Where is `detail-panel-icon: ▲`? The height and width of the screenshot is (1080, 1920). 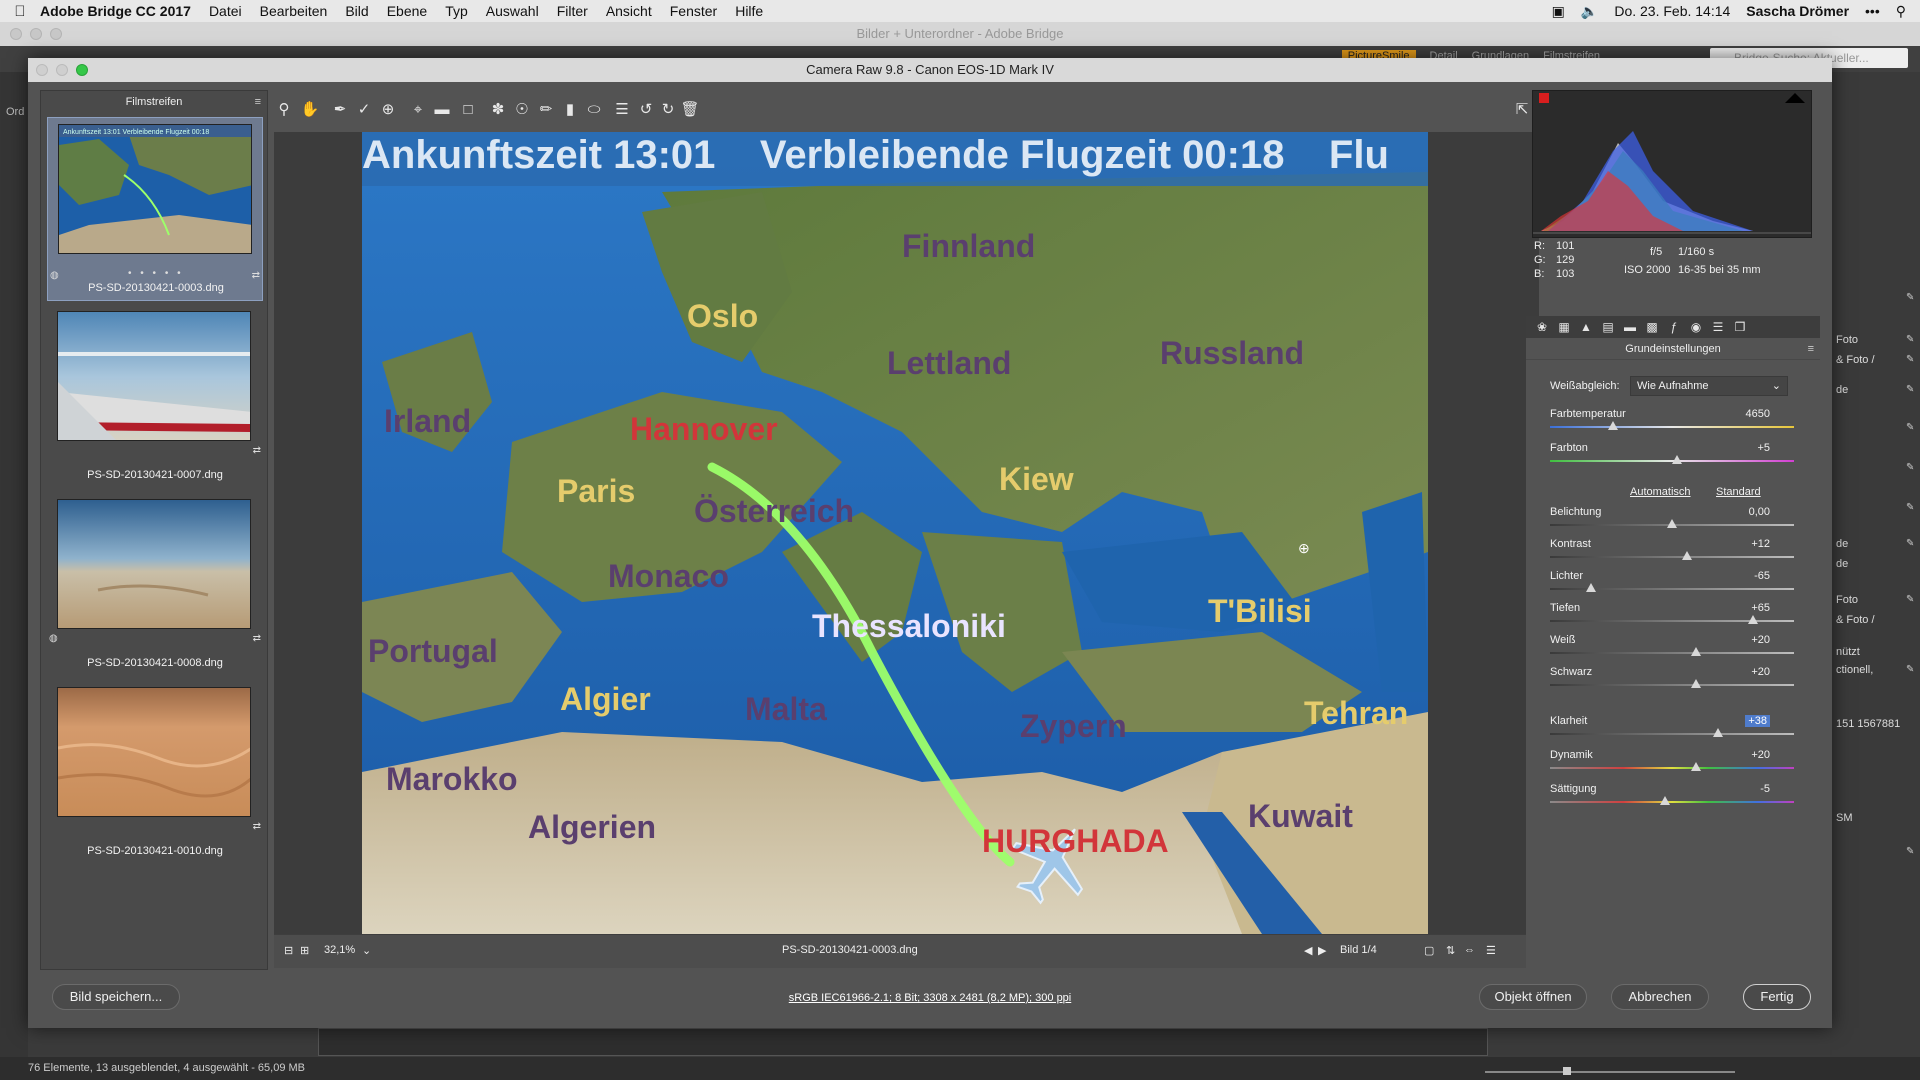
detail-panel-icon: ▲ is located at coordinates (1586, 327).